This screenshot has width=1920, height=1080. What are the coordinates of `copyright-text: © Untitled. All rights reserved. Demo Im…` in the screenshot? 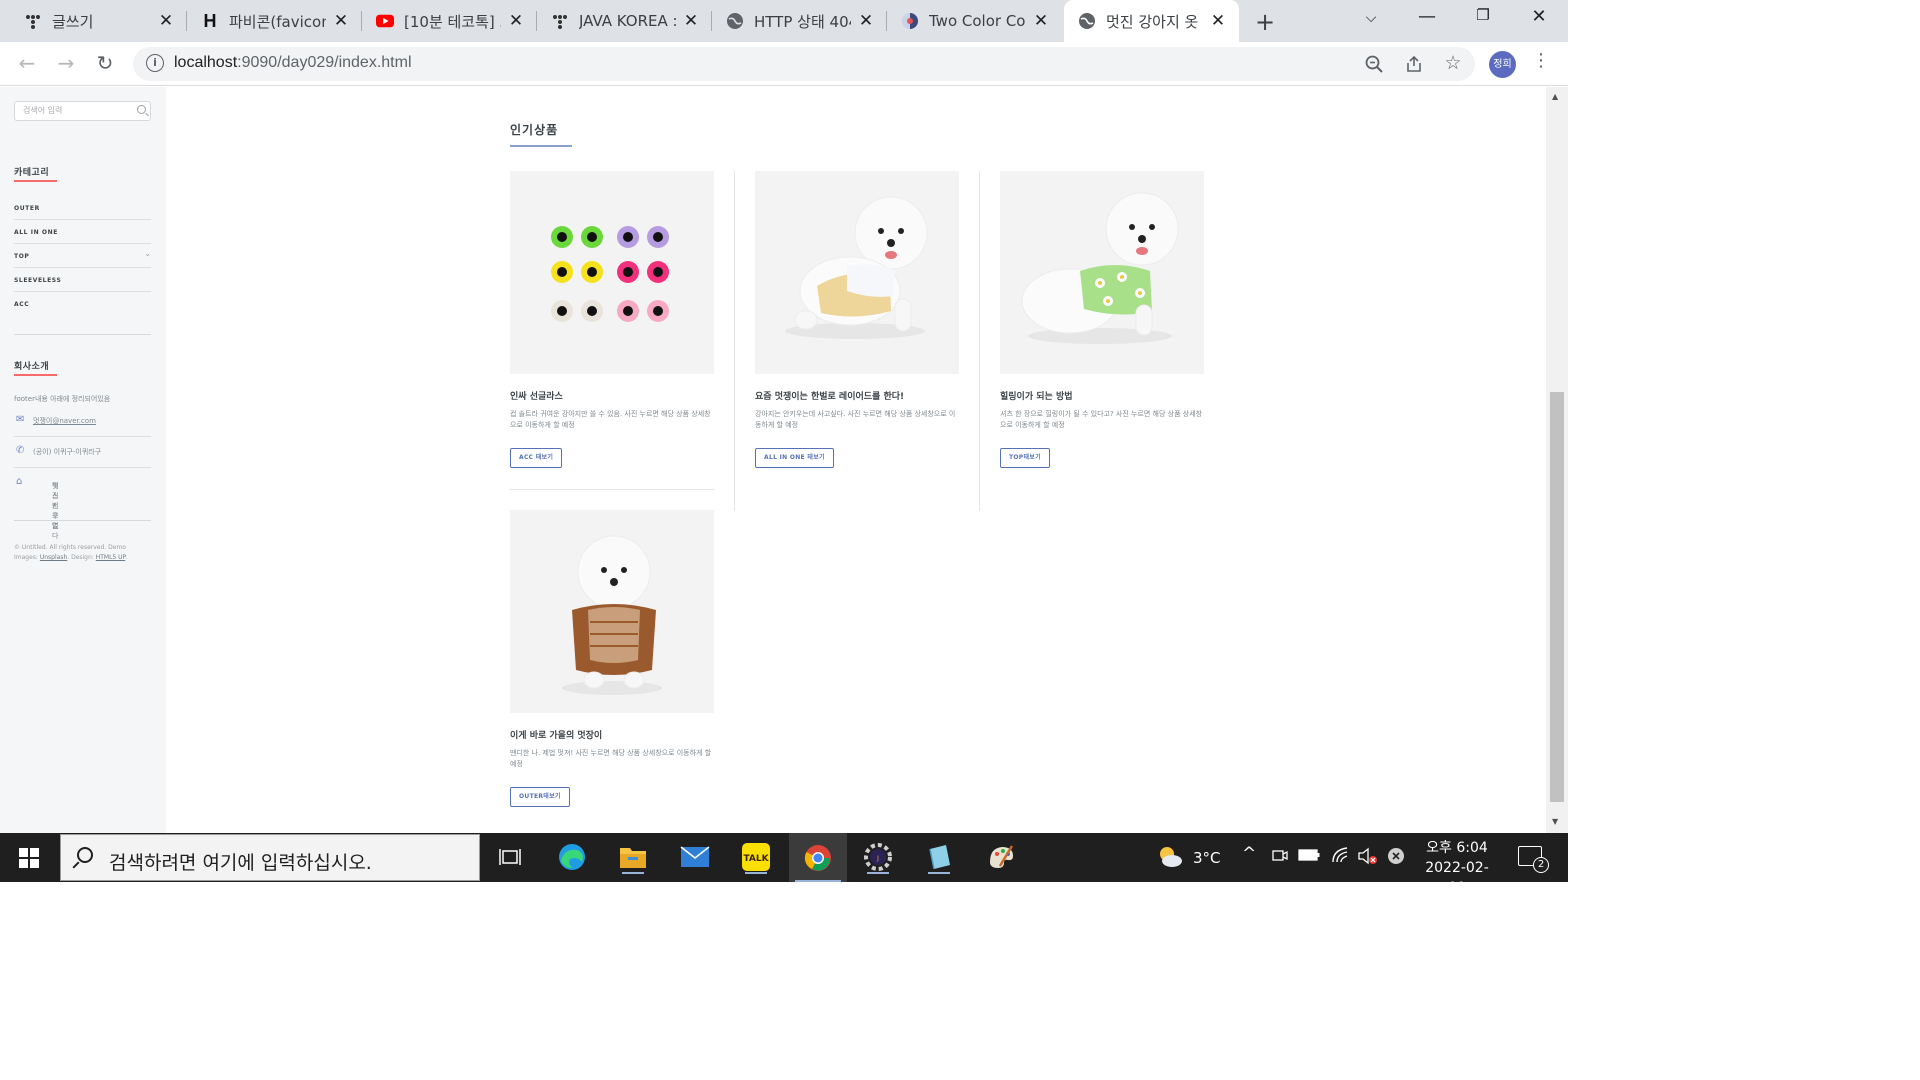 It's located at (82, 553).